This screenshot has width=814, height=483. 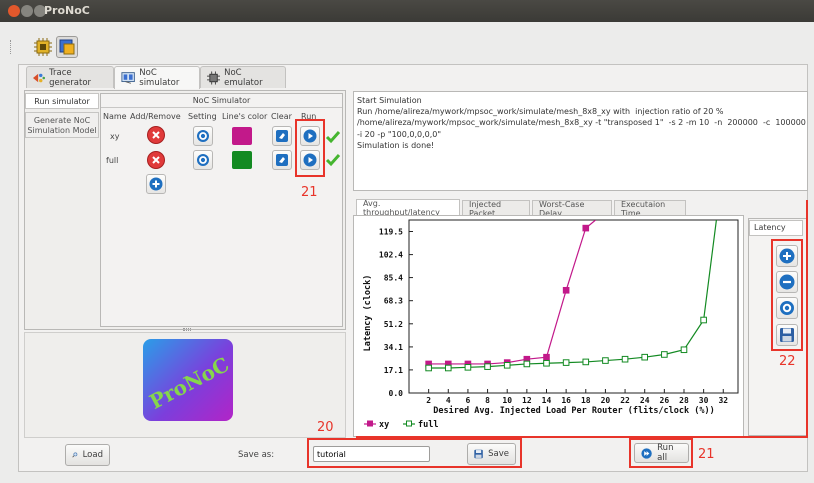 What do you see at coordinates (396, 393) in the screenshot?
I see `y-tick-label: 0.0` at bounding box center [396, 393].